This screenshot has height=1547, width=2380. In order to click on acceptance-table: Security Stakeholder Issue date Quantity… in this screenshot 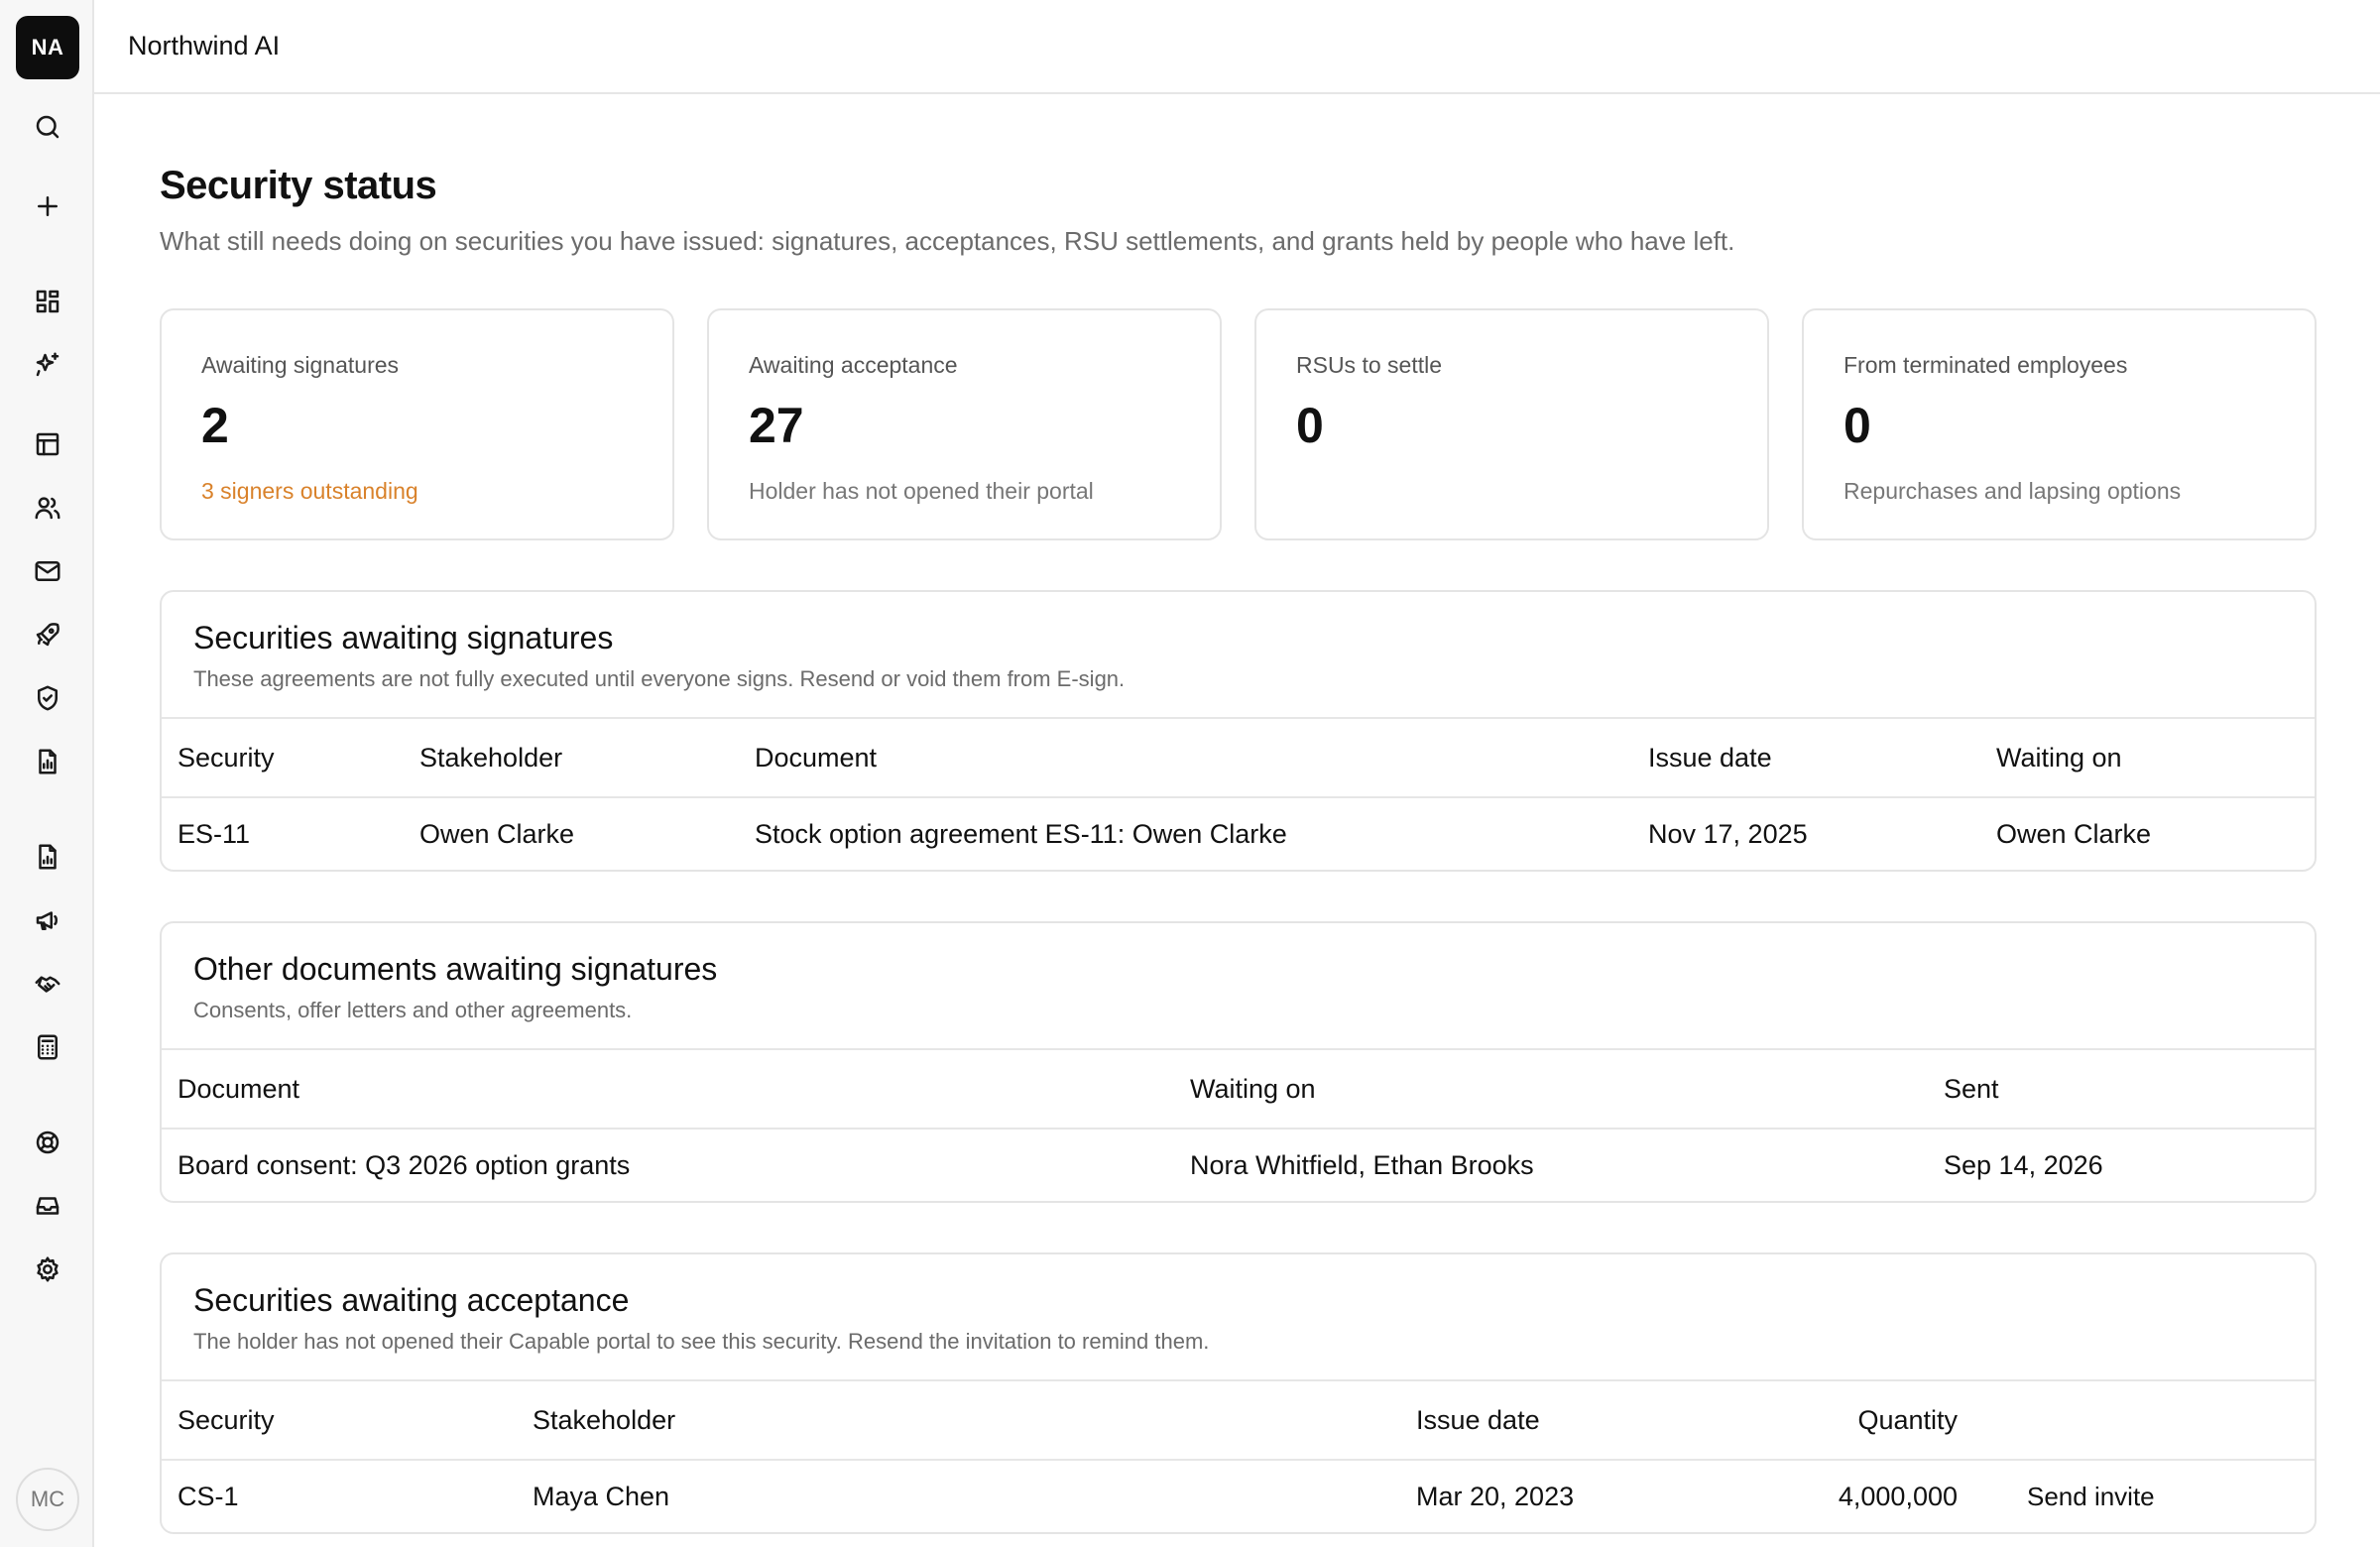, I will do `click(1238, 1456)`.